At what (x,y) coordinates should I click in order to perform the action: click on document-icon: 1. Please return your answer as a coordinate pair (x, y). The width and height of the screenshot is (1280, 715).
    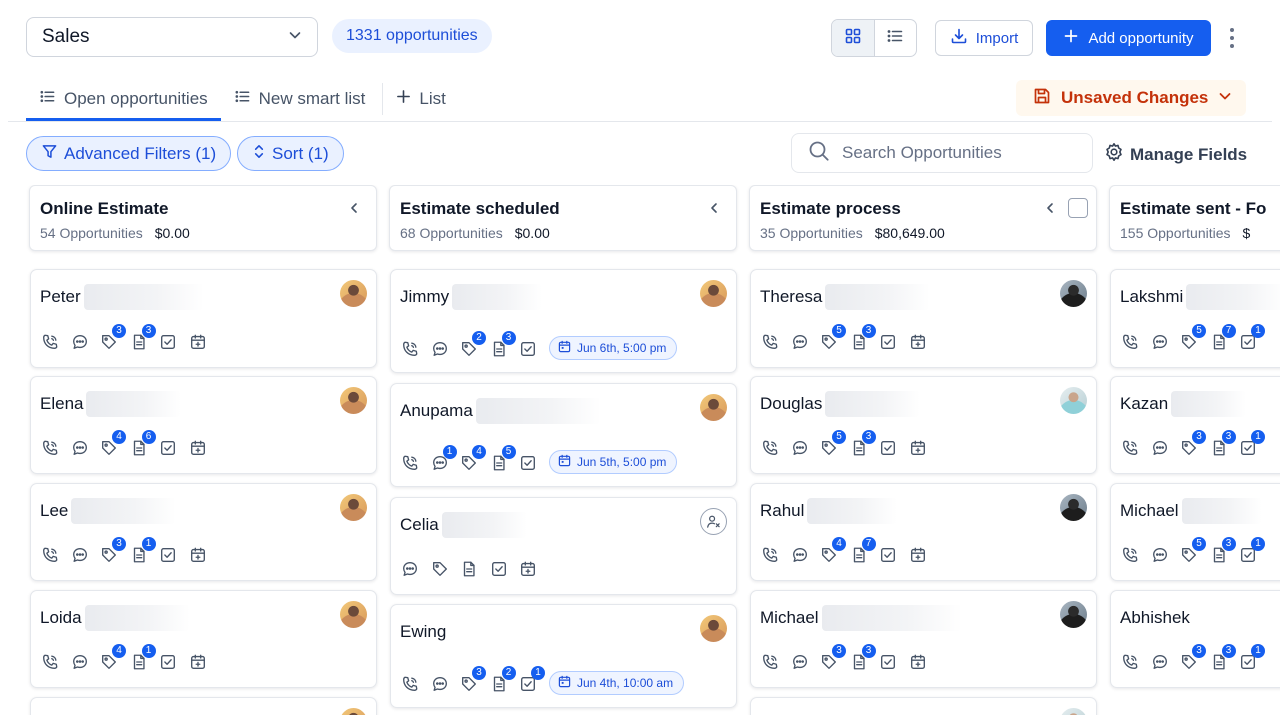
    Looking at the image, I should click on (142, 658).